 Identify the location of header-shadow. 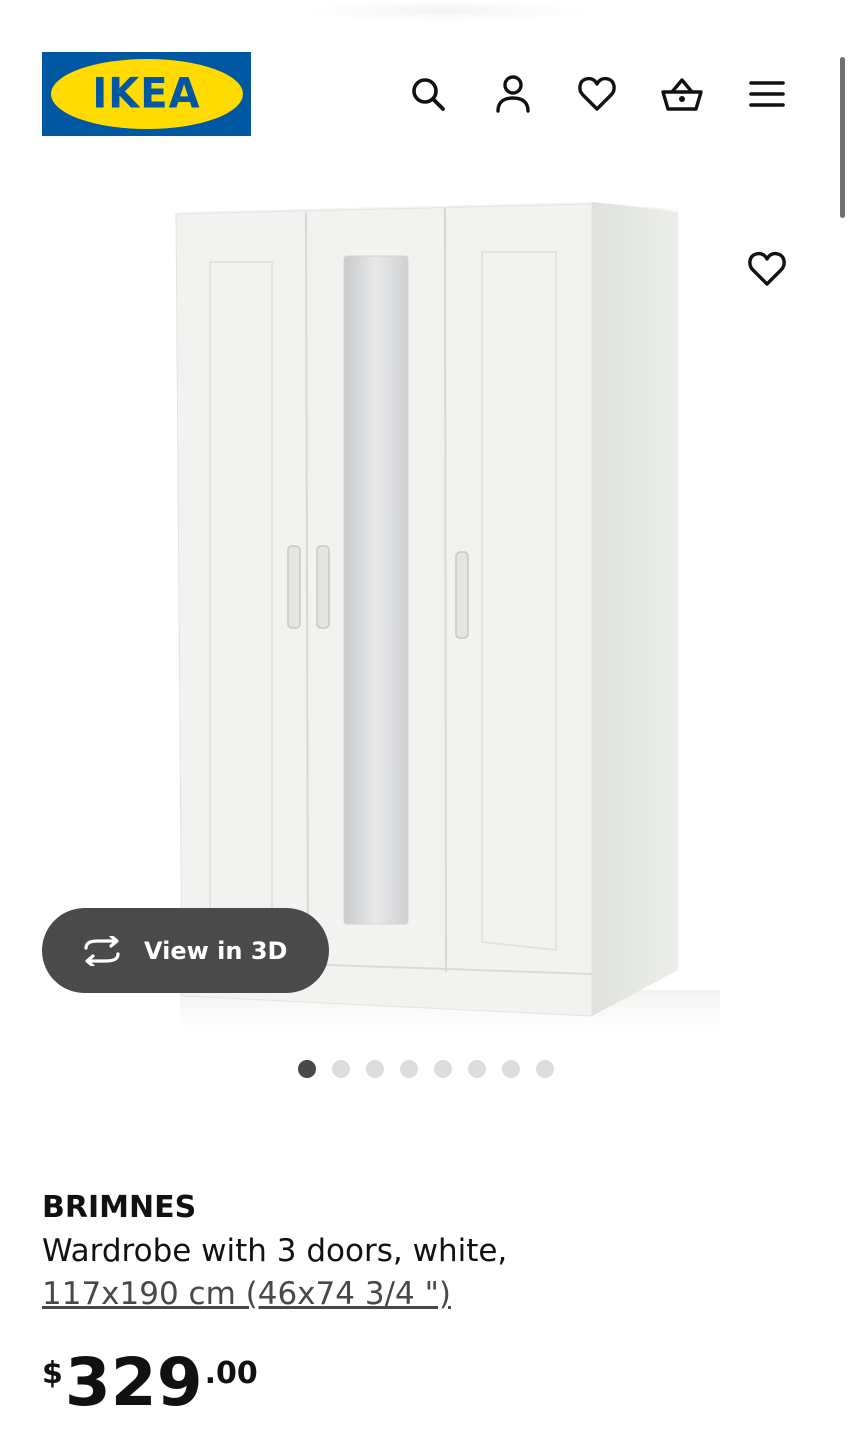
(445, 11).